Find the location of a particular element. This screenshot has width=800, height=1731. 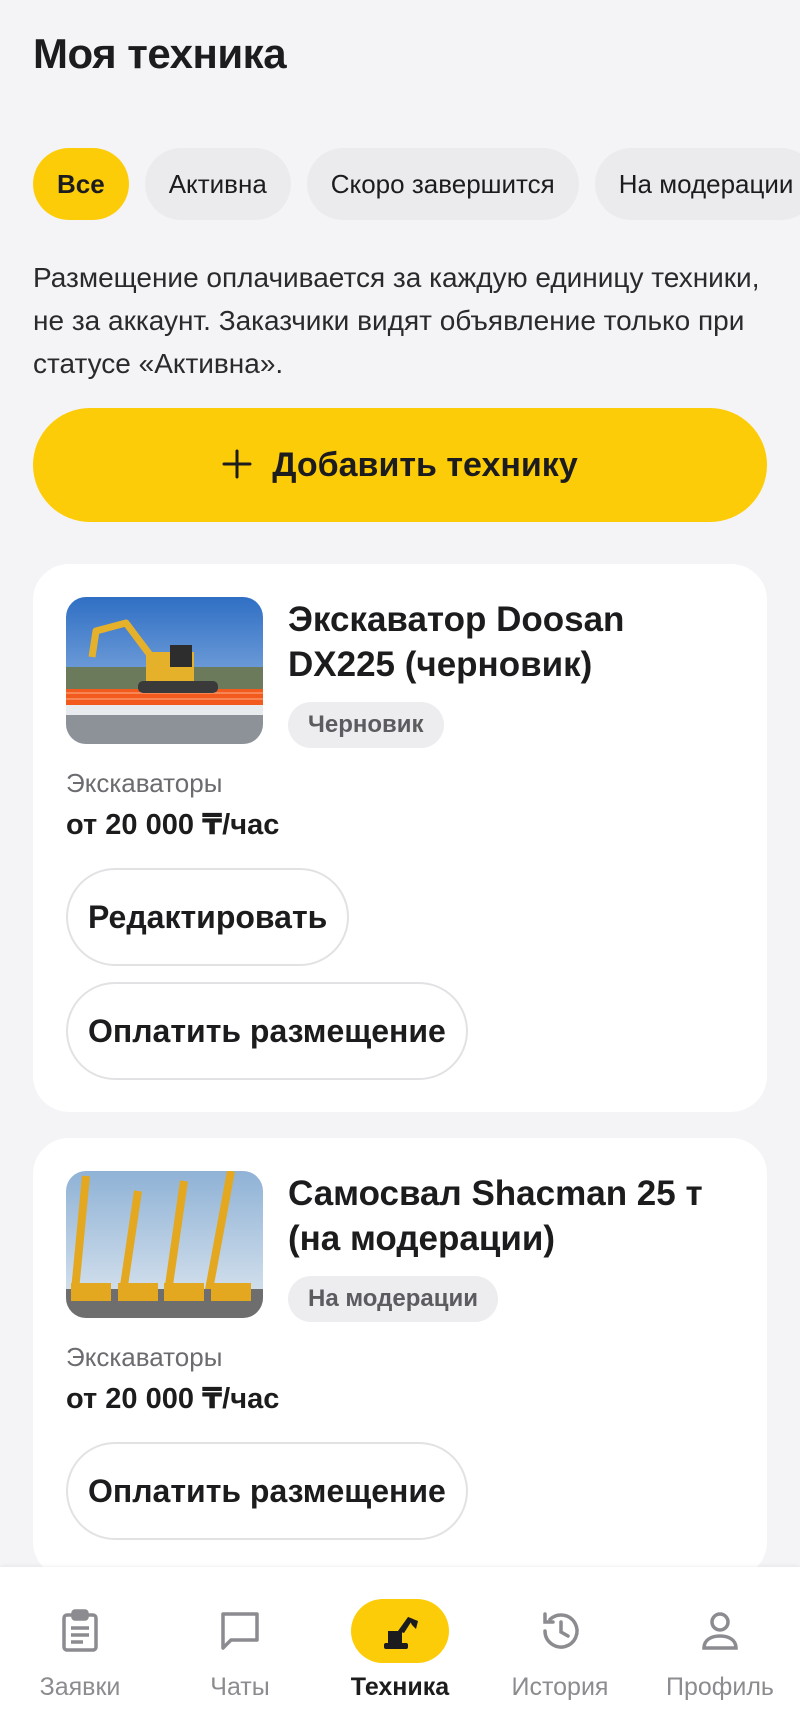

excavator-icon is located at coordinates (400, 1631).